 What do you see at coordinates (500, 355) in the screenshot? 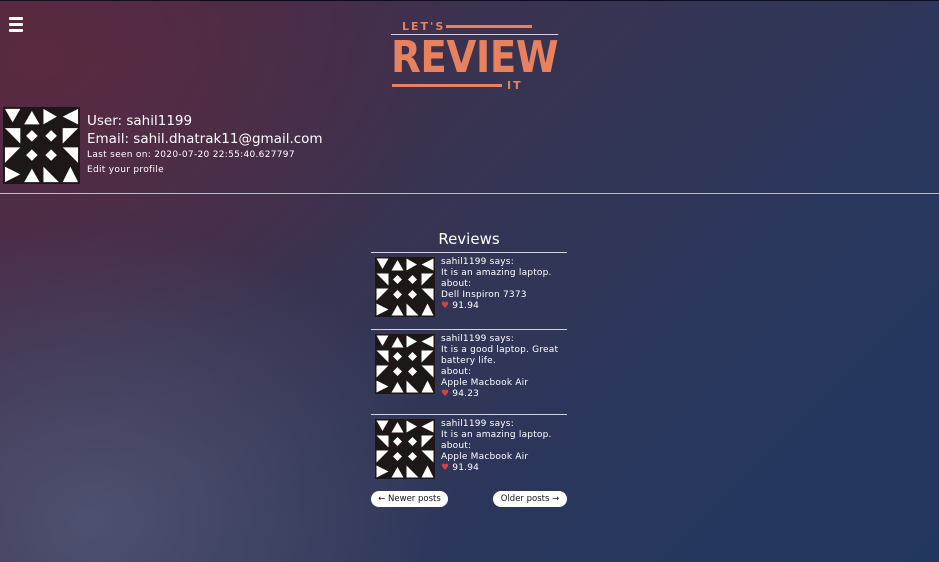
I see `review-body: It is a good laptop. Great battery life.` at bounding box center [500, 355].